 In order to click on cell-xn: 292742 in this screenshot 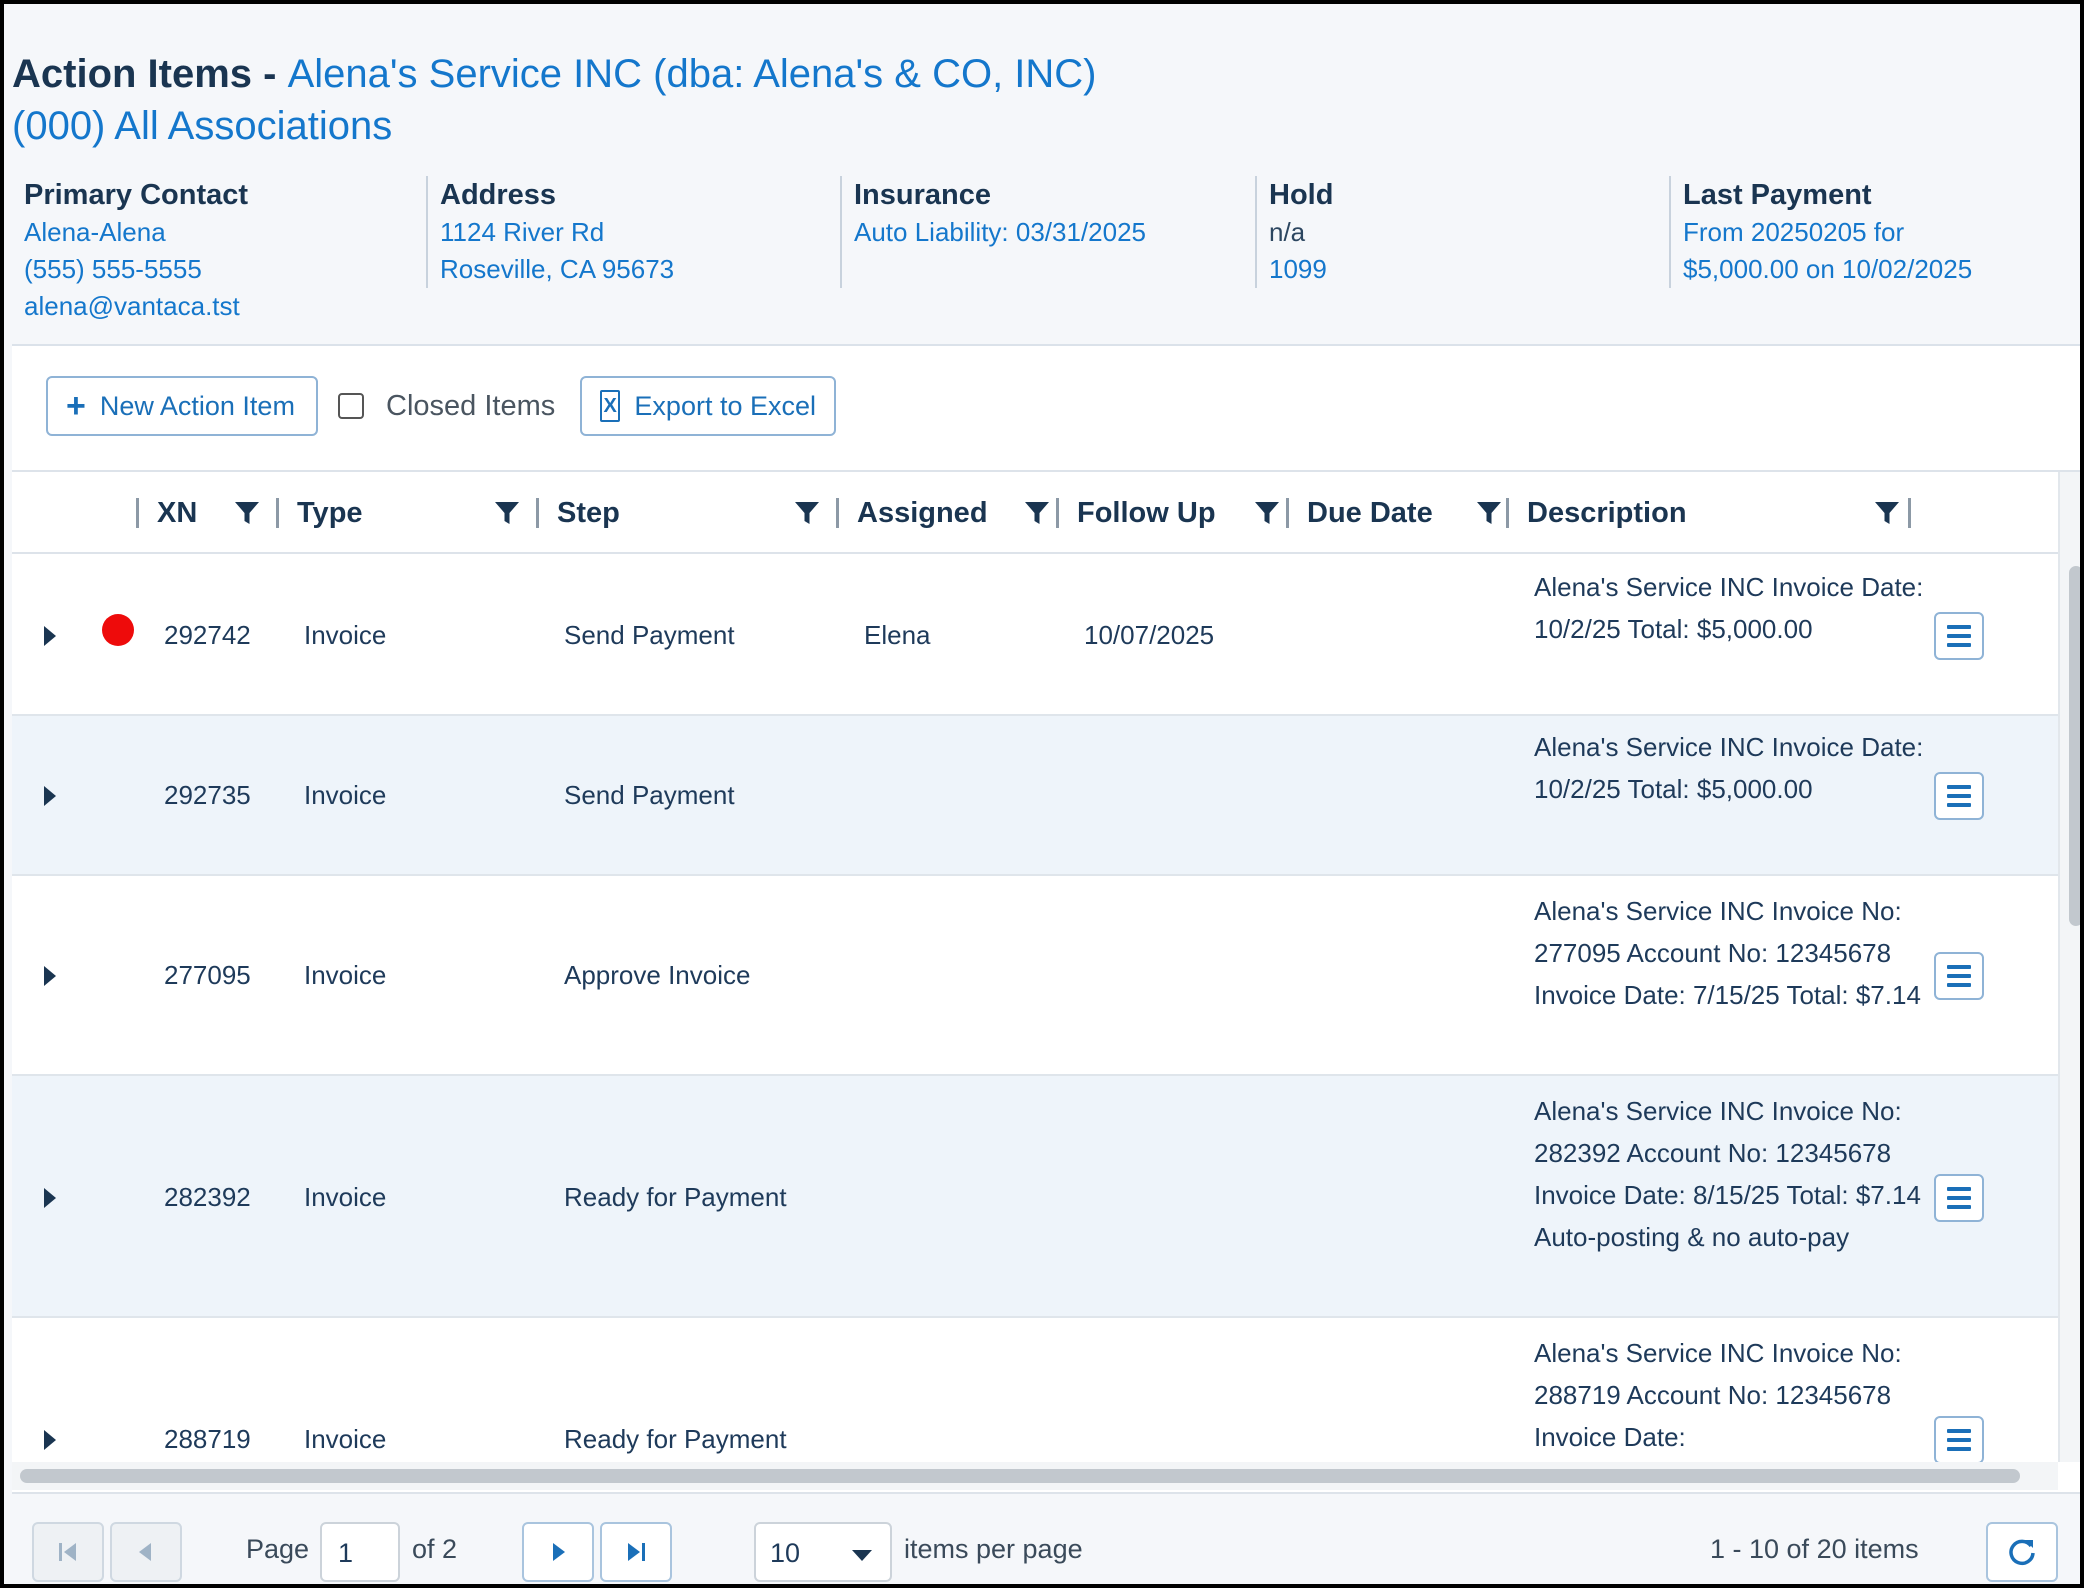, I will do `click(207, 635)`.